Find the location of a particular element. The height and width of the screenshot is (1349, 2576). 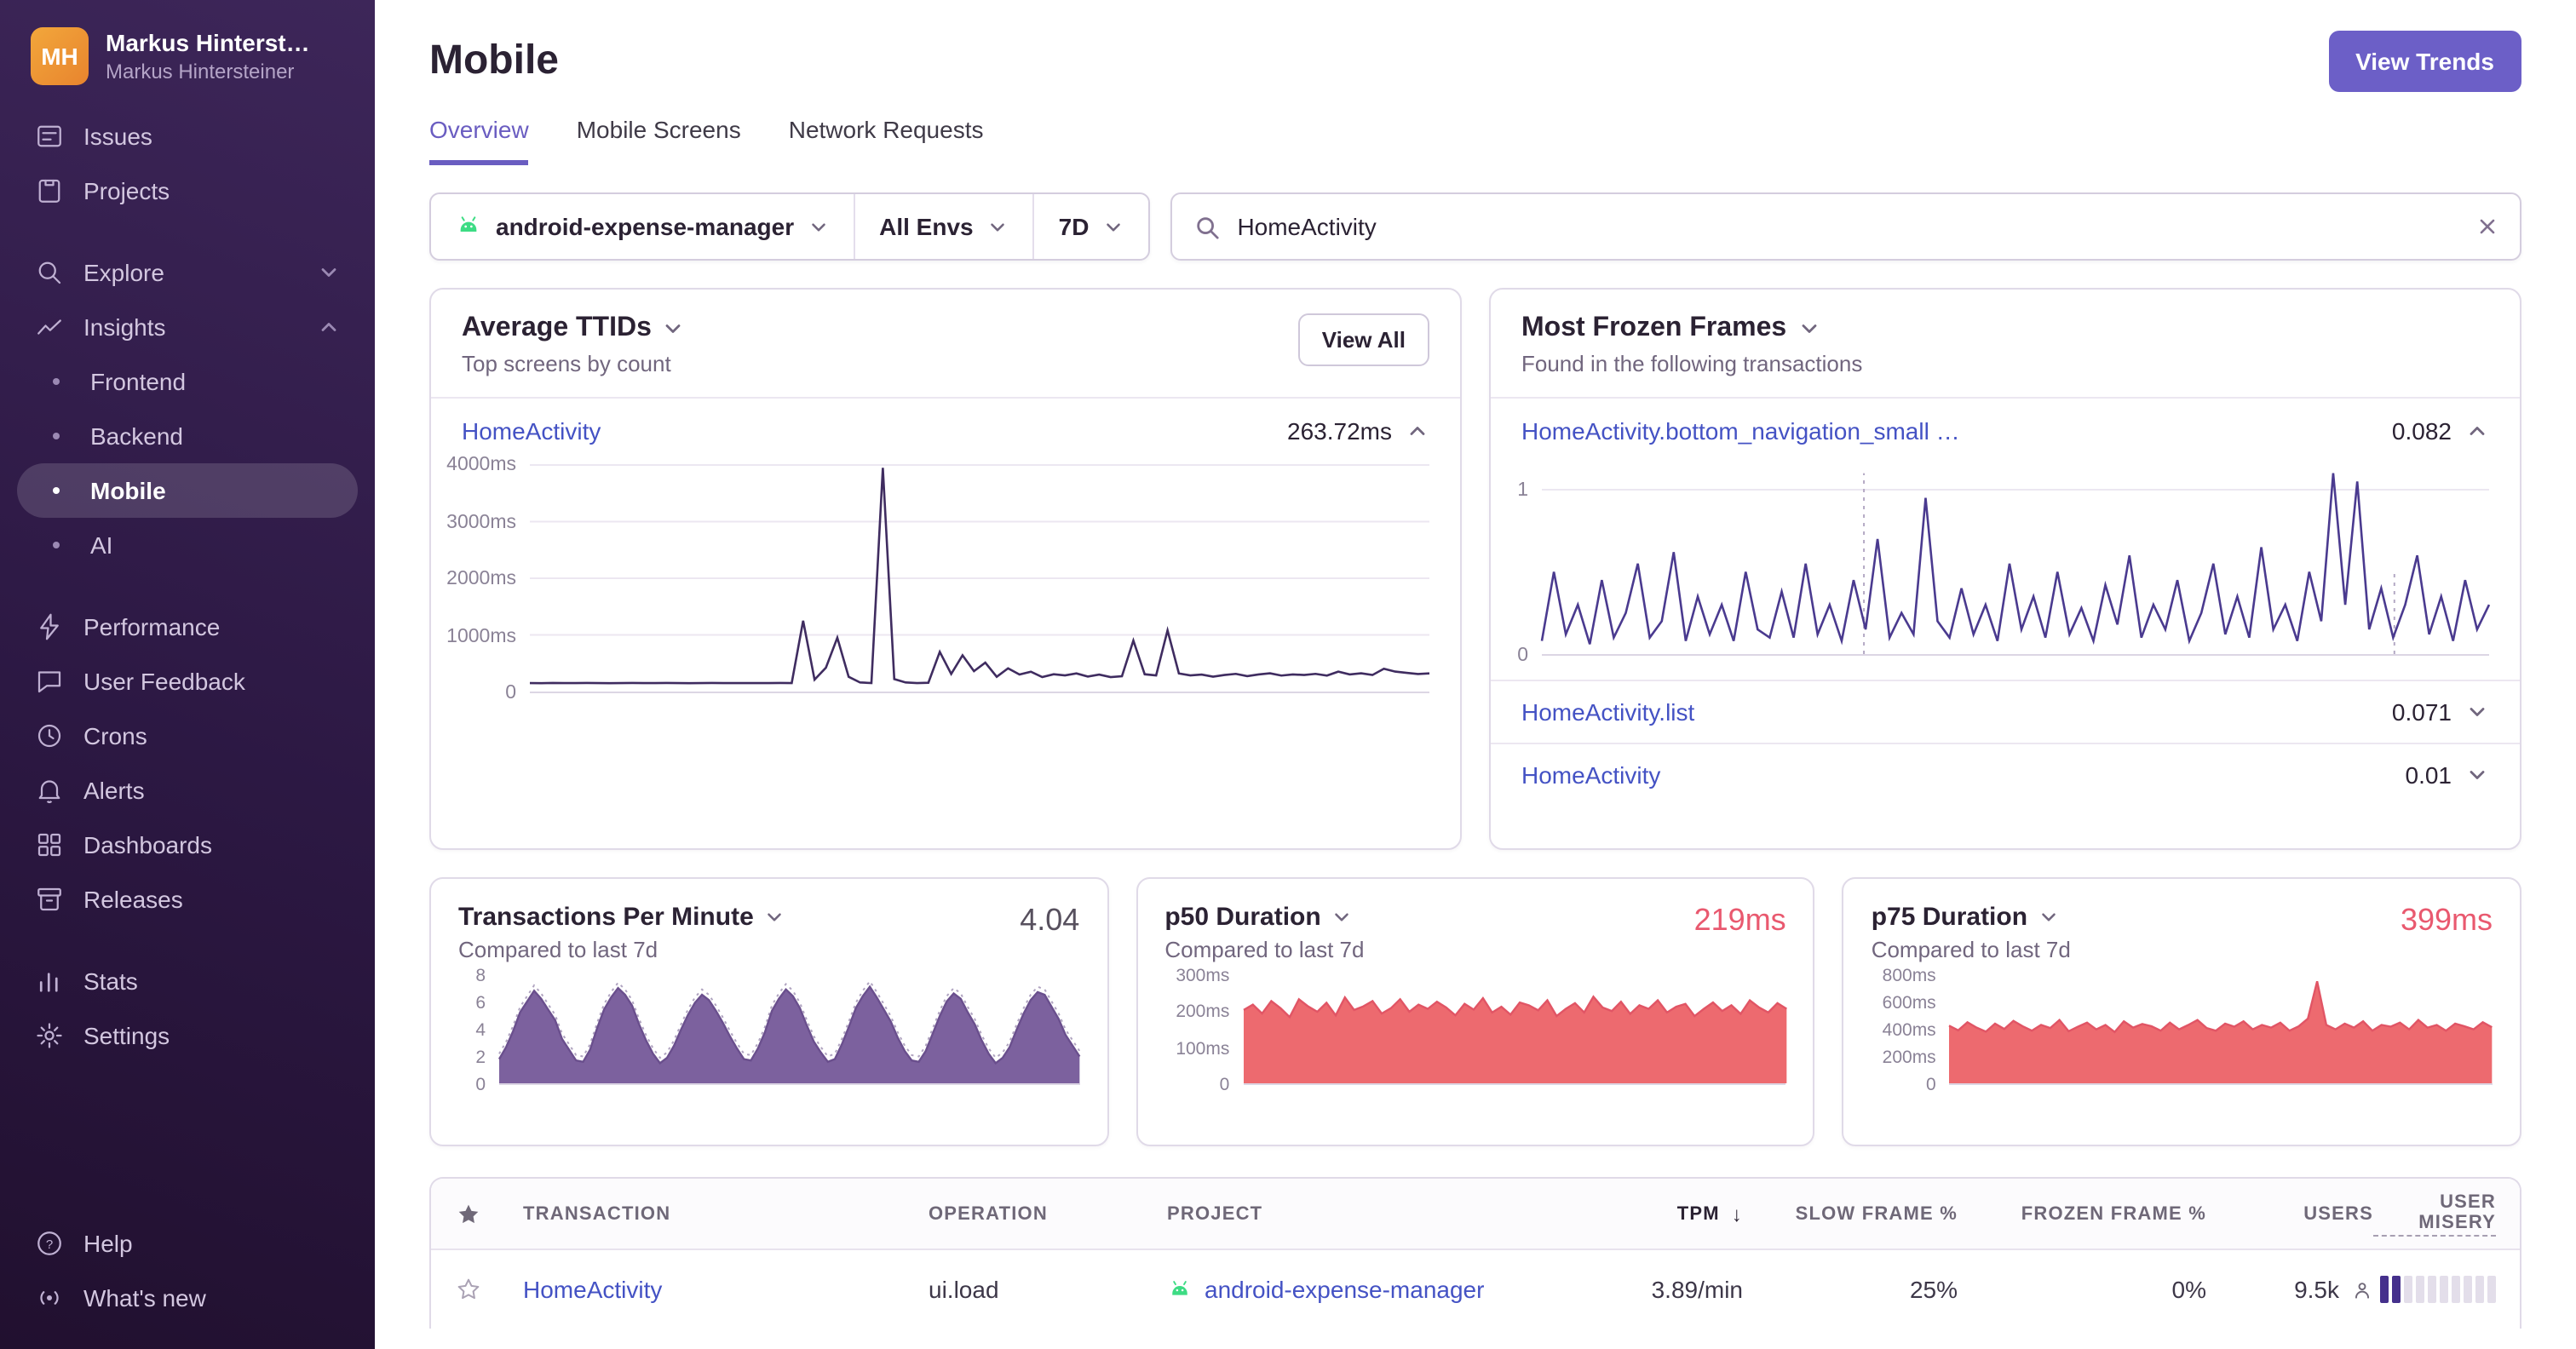

search-input is located at coordinates (1847, 227).